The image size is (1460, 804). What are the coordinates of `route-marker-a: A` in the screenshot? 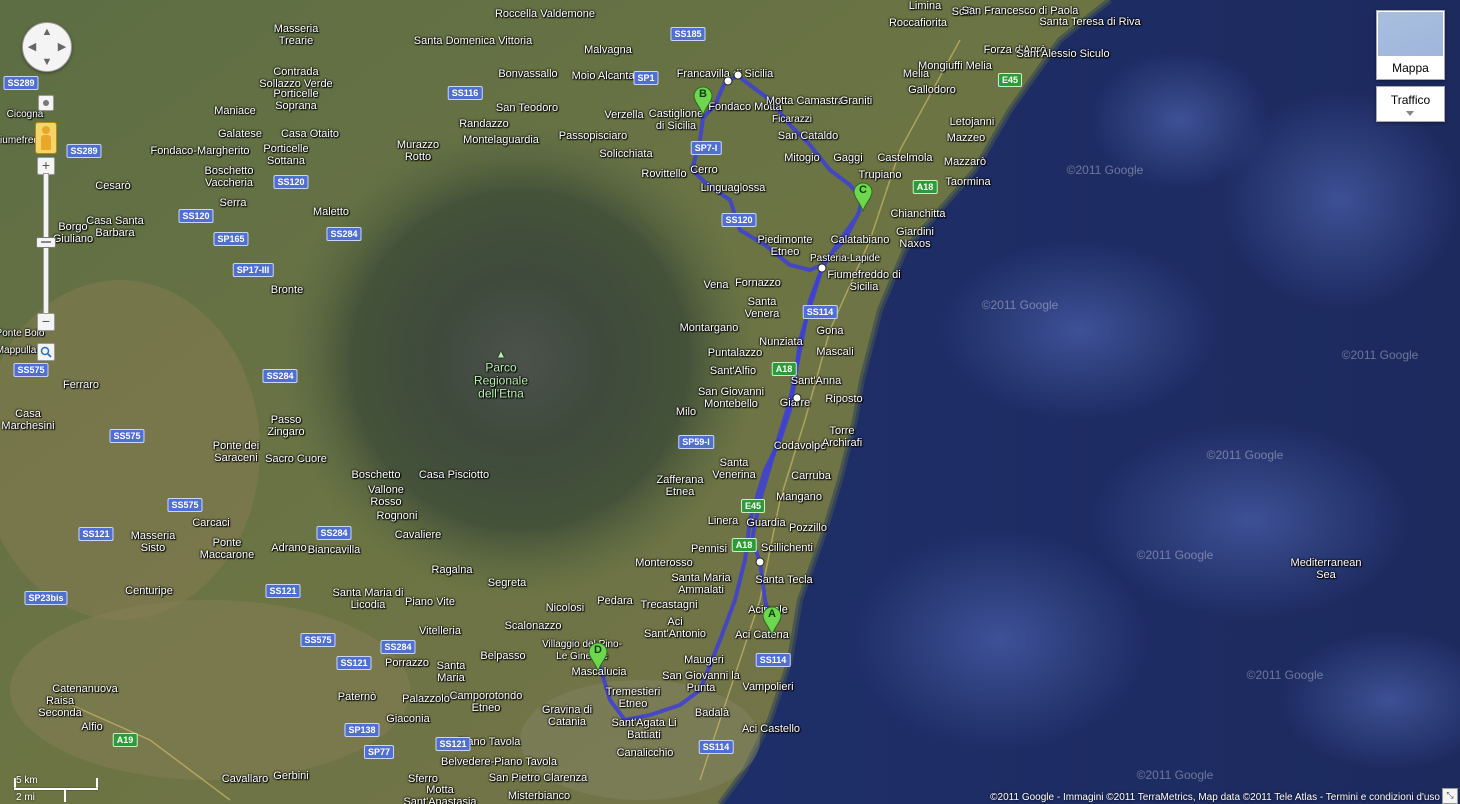 It's located at (772, 621).